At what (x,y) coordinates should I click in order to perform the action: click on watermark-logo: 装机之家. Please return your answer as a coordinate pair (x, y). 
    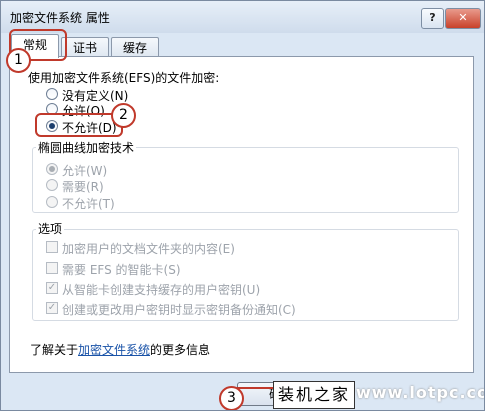
    Looking at the image, I should click on (314, 395).